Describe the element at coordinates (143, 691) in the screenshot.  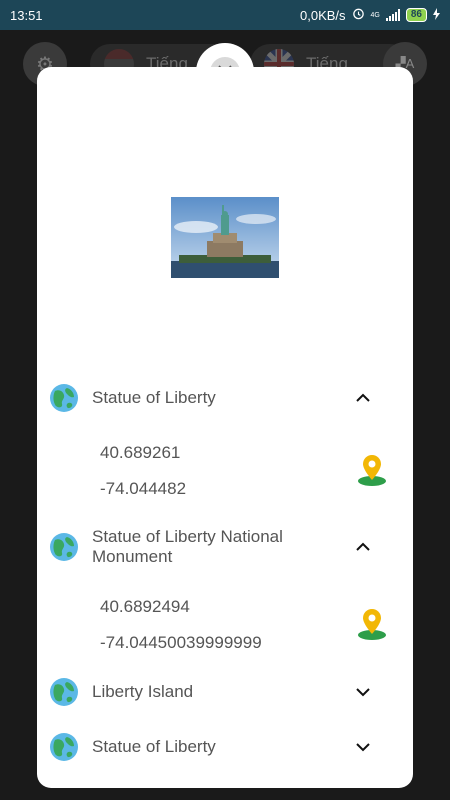
I see `result-title: Liberty Island` at that location.